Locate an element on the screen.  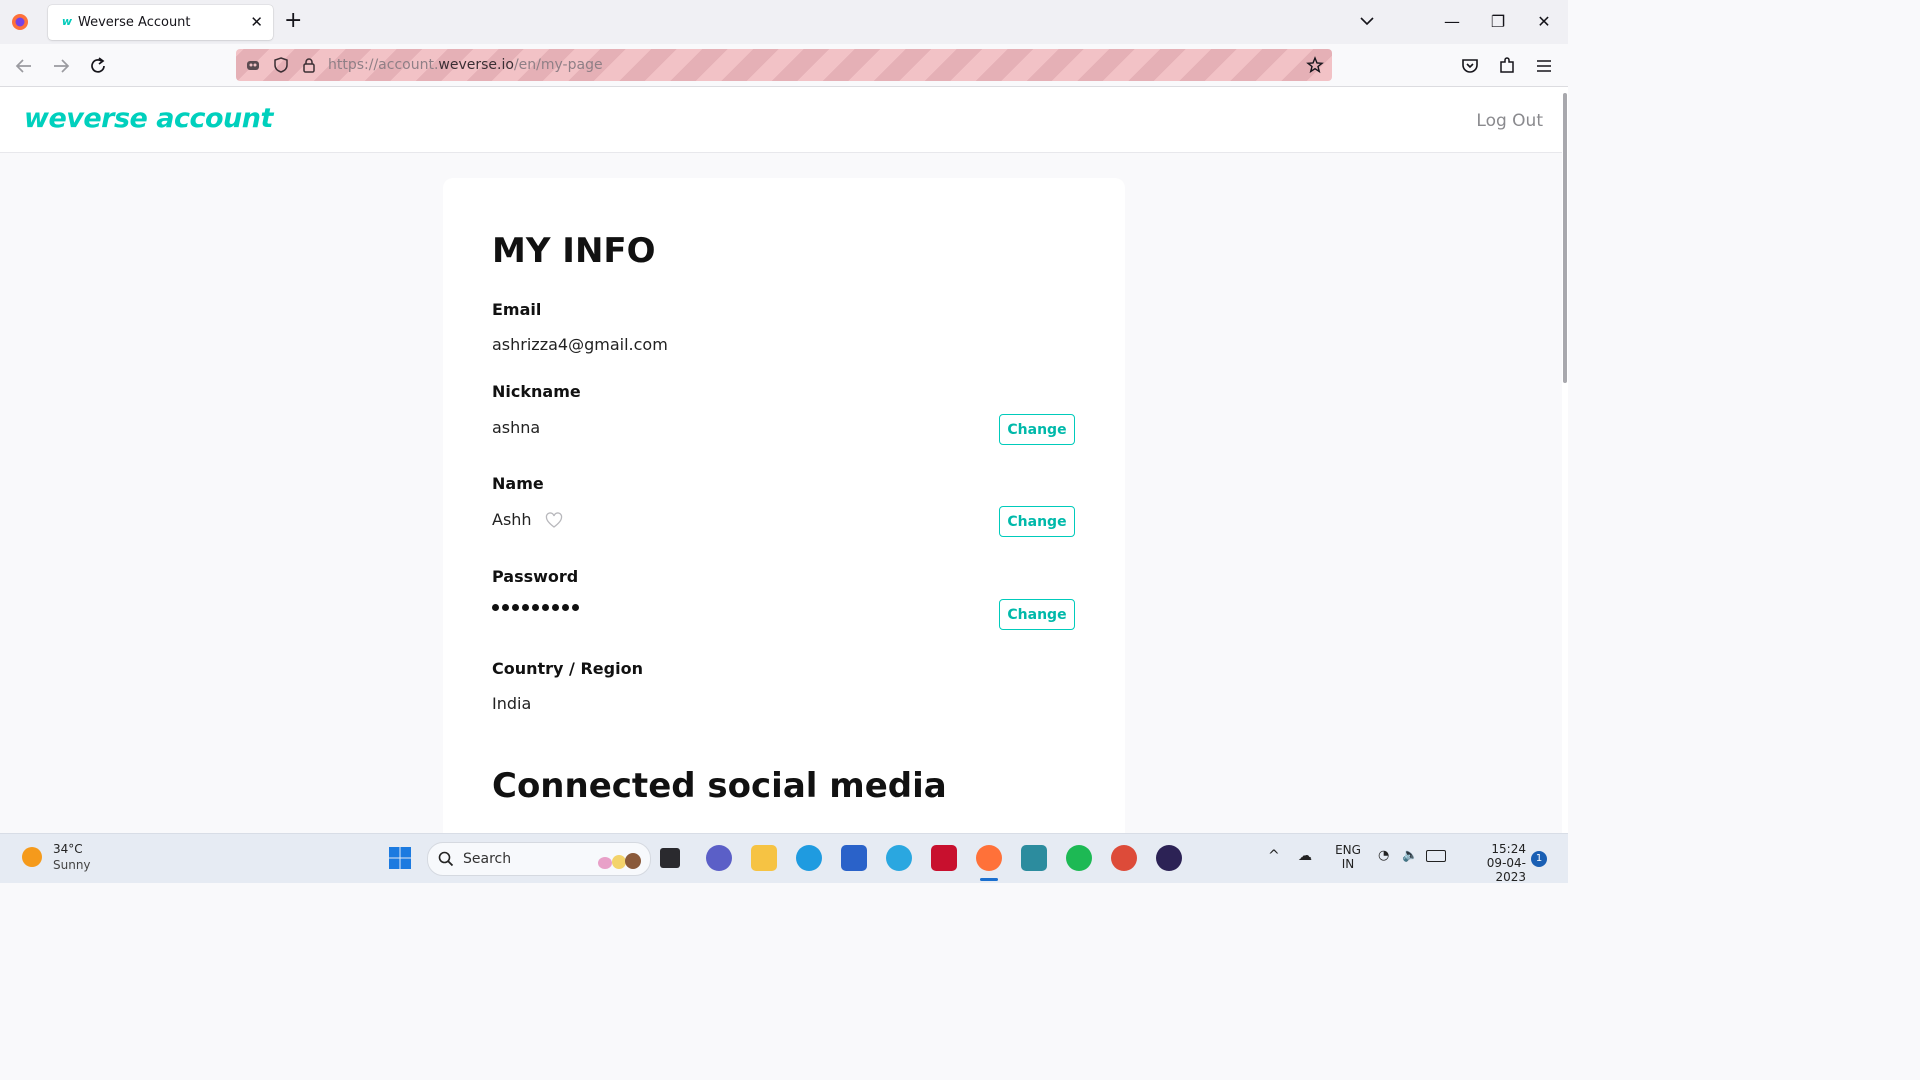
edge-browser-icon is located at coordinates (809, 858).